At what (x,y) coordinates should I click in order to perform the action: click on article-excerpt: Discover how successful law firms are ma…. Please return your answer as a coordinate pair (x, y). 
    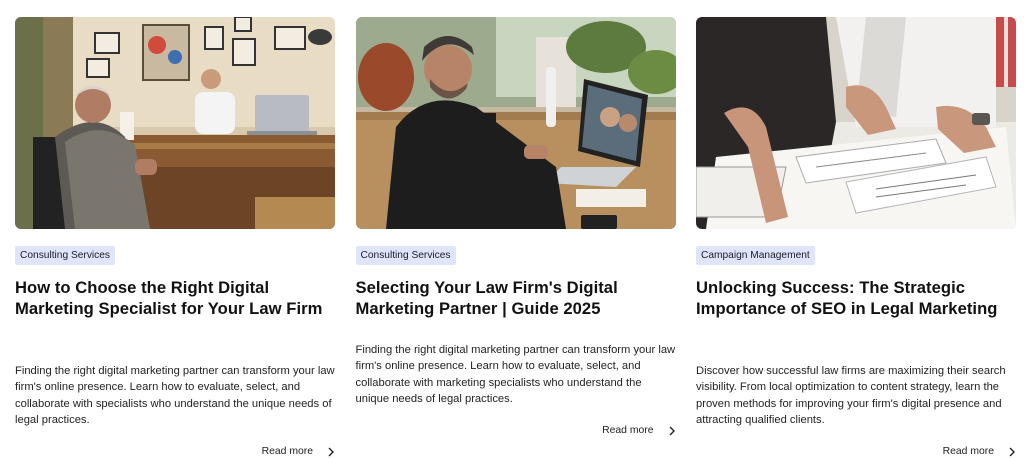
    Looking at the image, I should click on (851, 396).